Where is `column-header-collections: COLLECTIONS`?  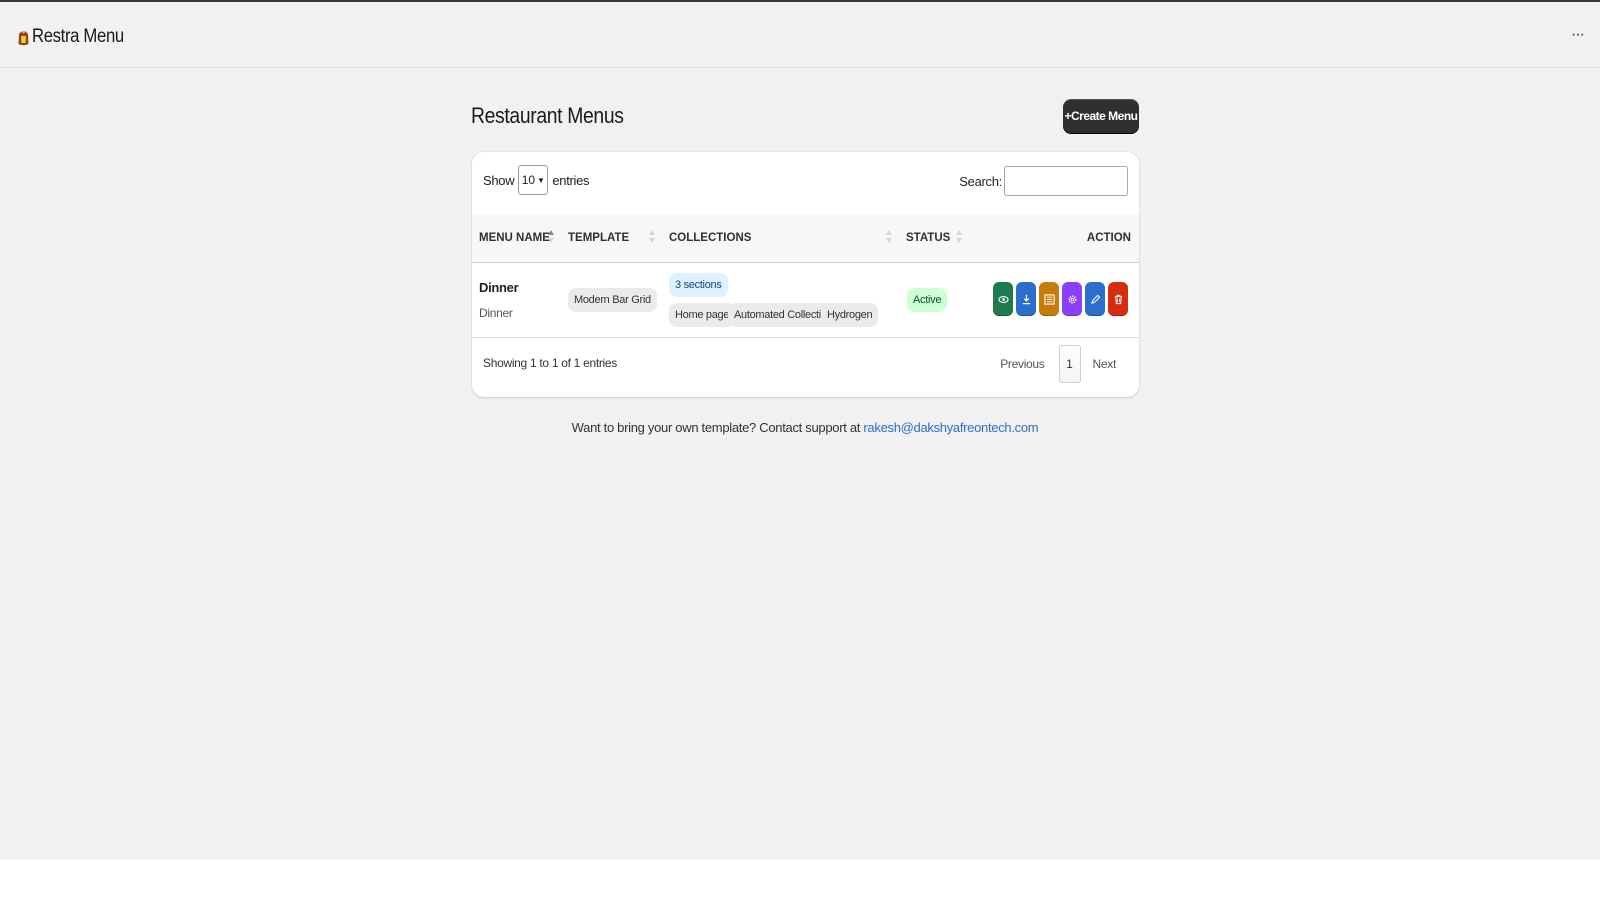
column-header-collections: COLLECTIONS is located at coordinates (710, 238).